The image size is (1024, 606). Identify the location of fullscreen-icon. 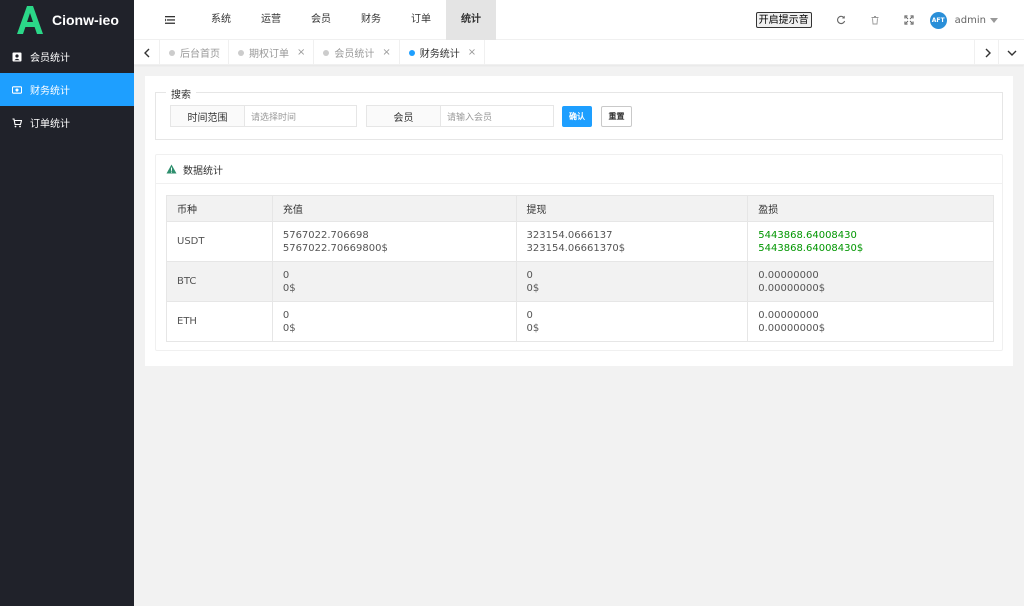
(909, 20).